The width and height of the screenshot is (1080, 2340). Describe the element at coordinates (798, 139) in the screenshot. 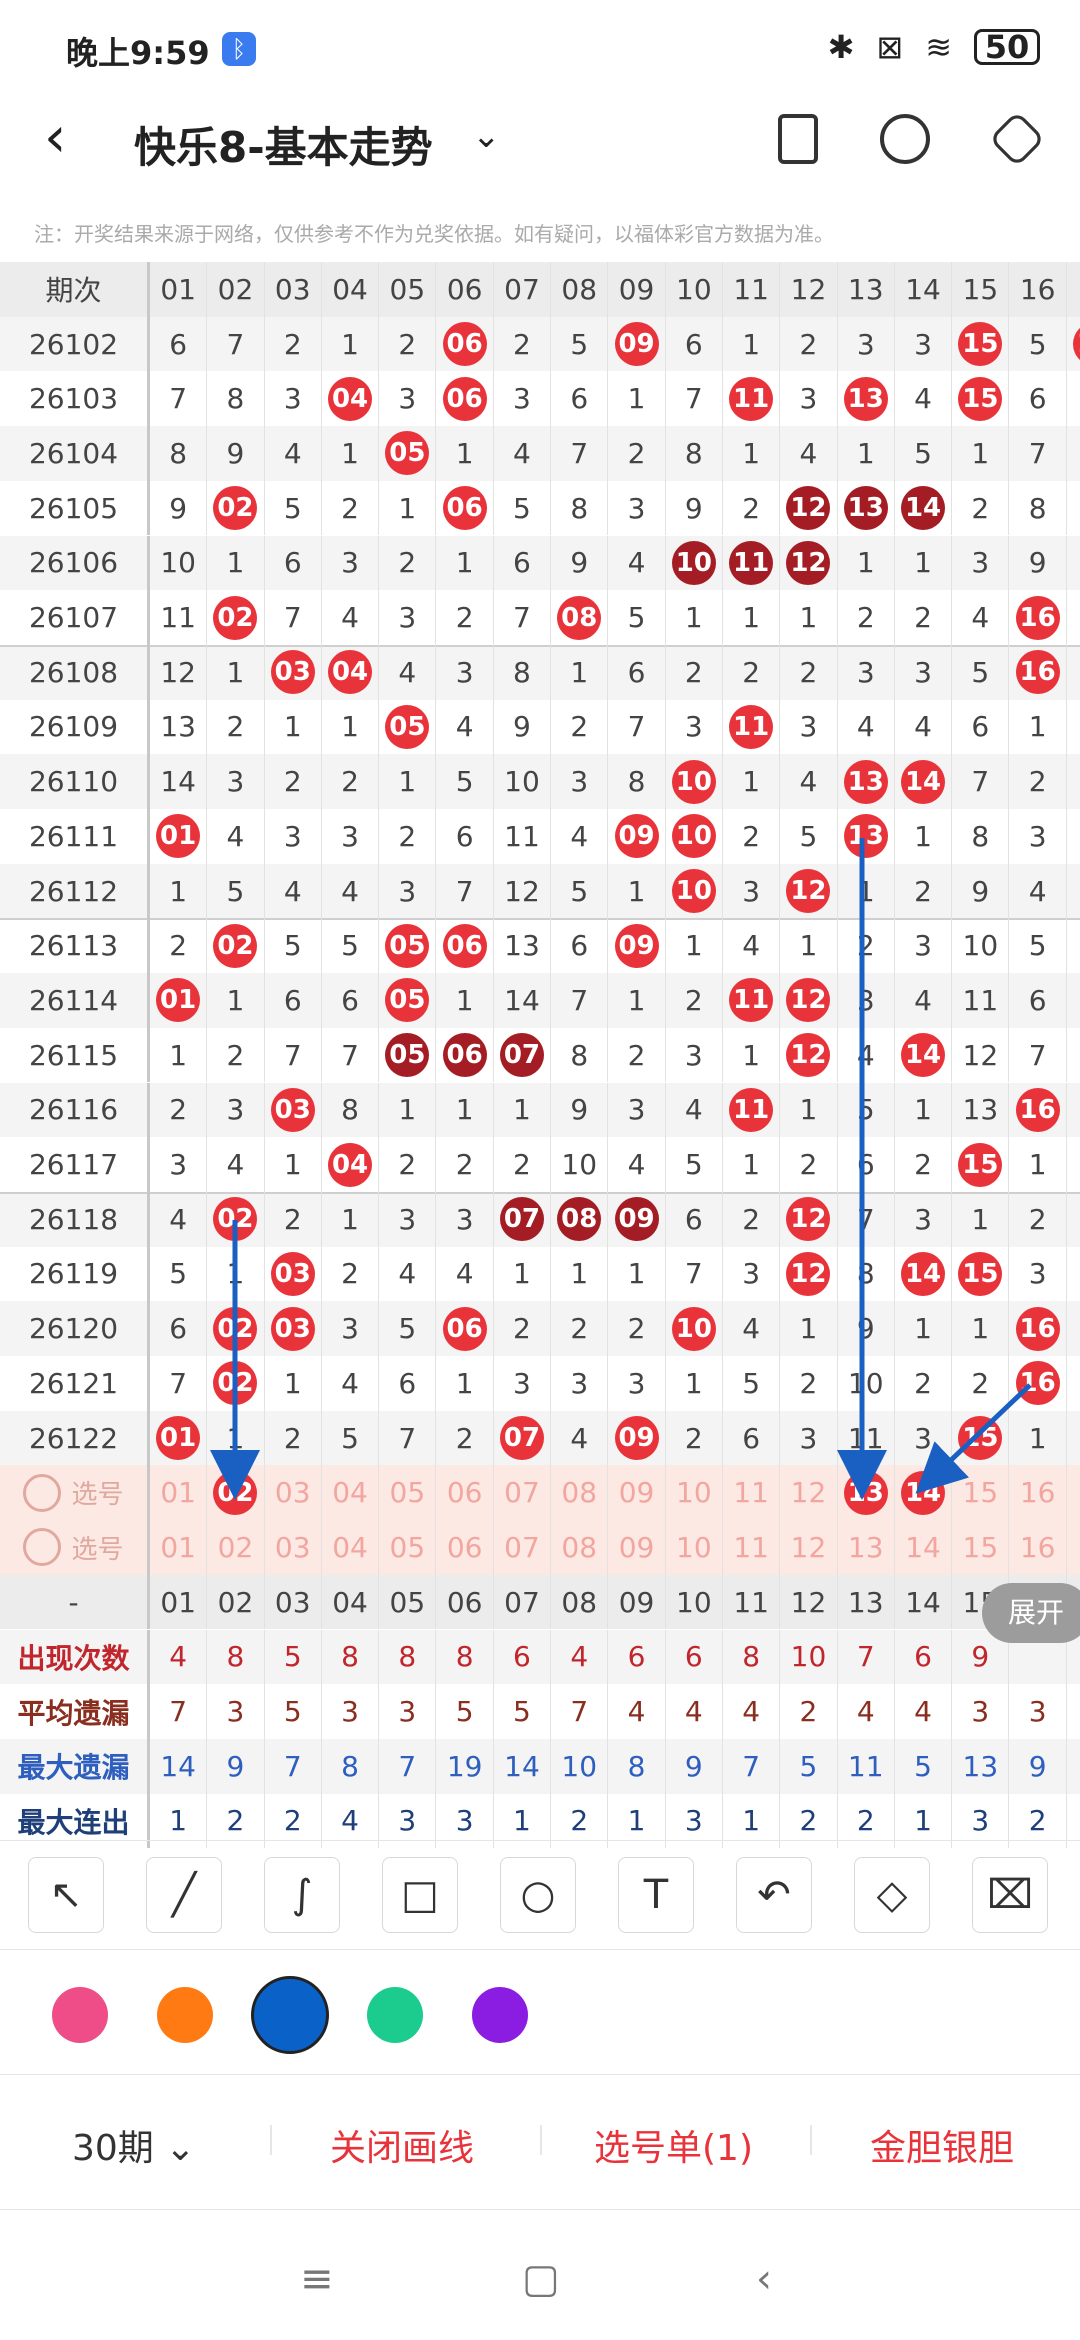

I see `device-rotate-icon` at that location.